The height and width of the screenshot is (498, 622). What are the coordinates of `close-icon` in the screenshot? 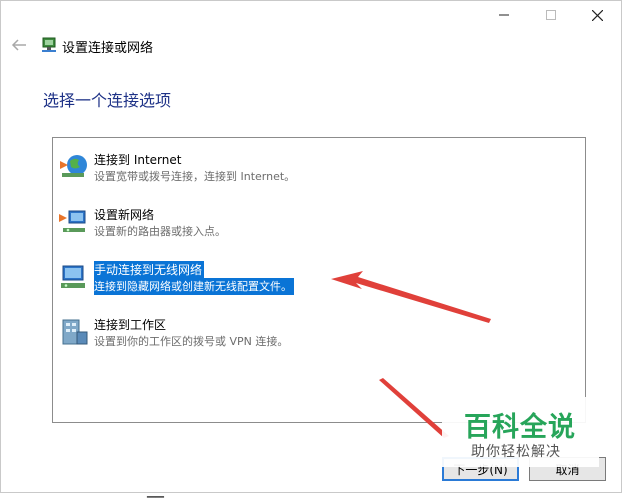 It's located at (597, 15).